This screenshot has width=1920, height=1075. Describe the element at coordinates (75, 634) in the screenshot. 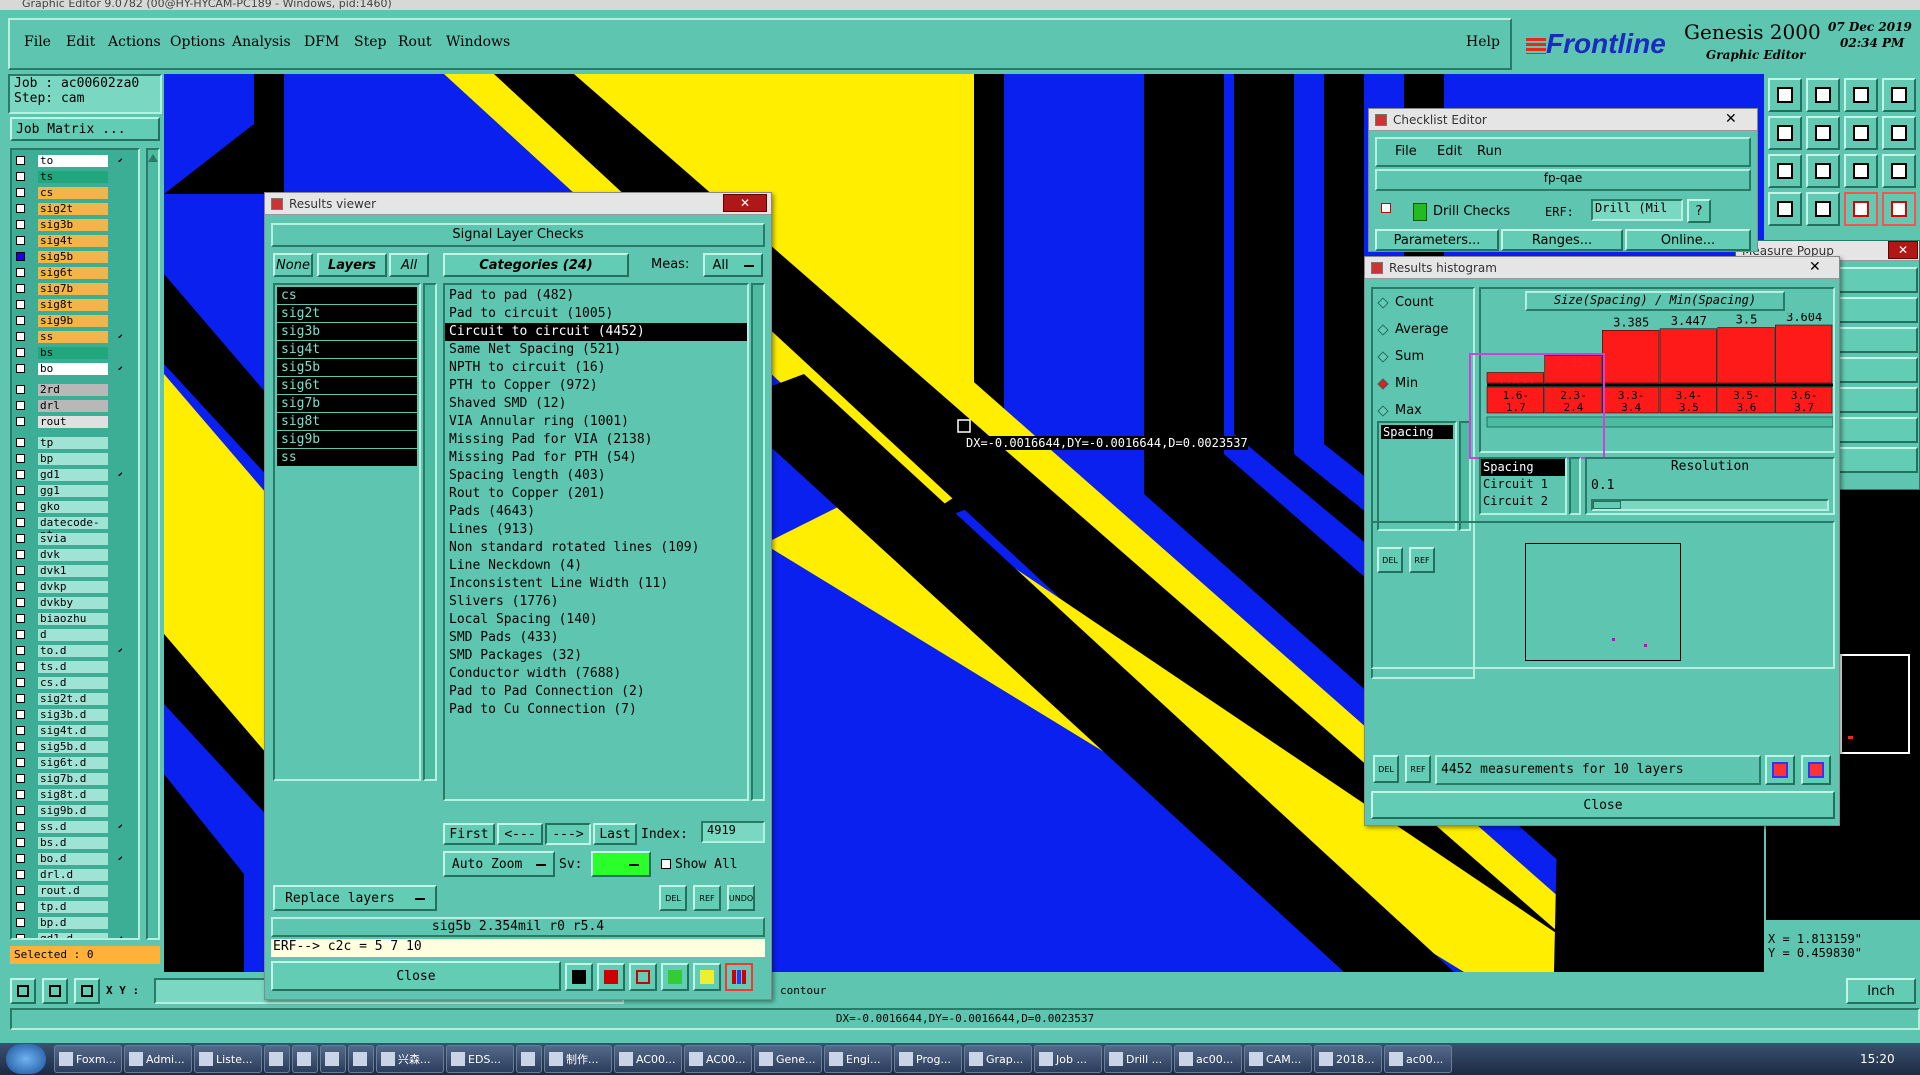

I see `layer-row-d: d` at that location.